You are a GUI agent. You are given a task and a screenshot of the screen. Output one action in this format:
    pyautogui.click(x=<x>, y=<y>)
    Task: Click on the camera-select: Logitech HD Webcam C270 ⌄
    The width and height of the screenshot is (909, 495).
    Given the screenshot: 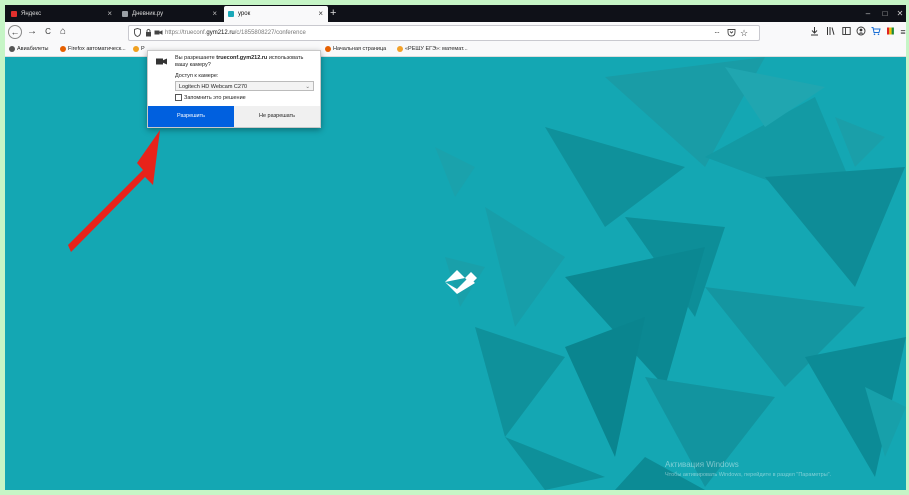 What is the action you would take?
    pyautogui.click(x=244, y=86)
    